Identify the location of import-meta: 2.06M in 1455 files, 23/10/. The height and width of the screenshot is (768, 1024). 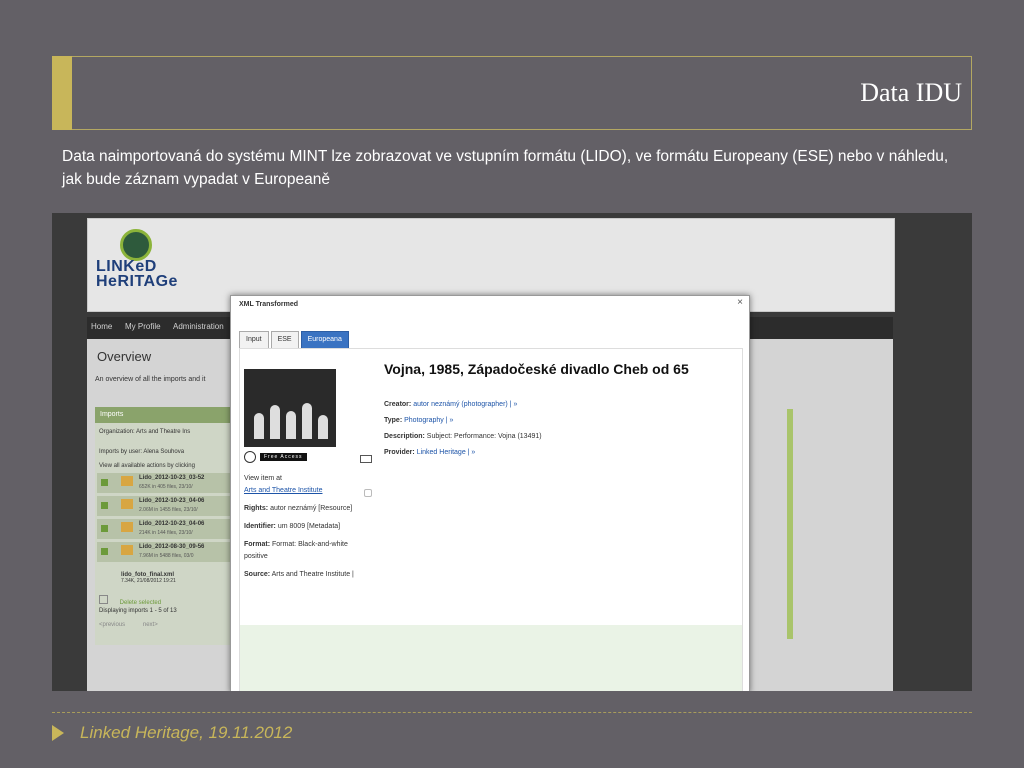
(168, 510).